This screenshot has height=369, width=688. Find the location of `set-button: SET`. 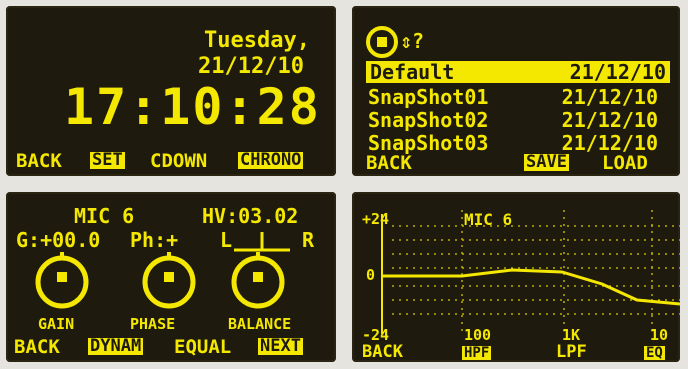

set-button: SET is located at coordinates (107, 160).